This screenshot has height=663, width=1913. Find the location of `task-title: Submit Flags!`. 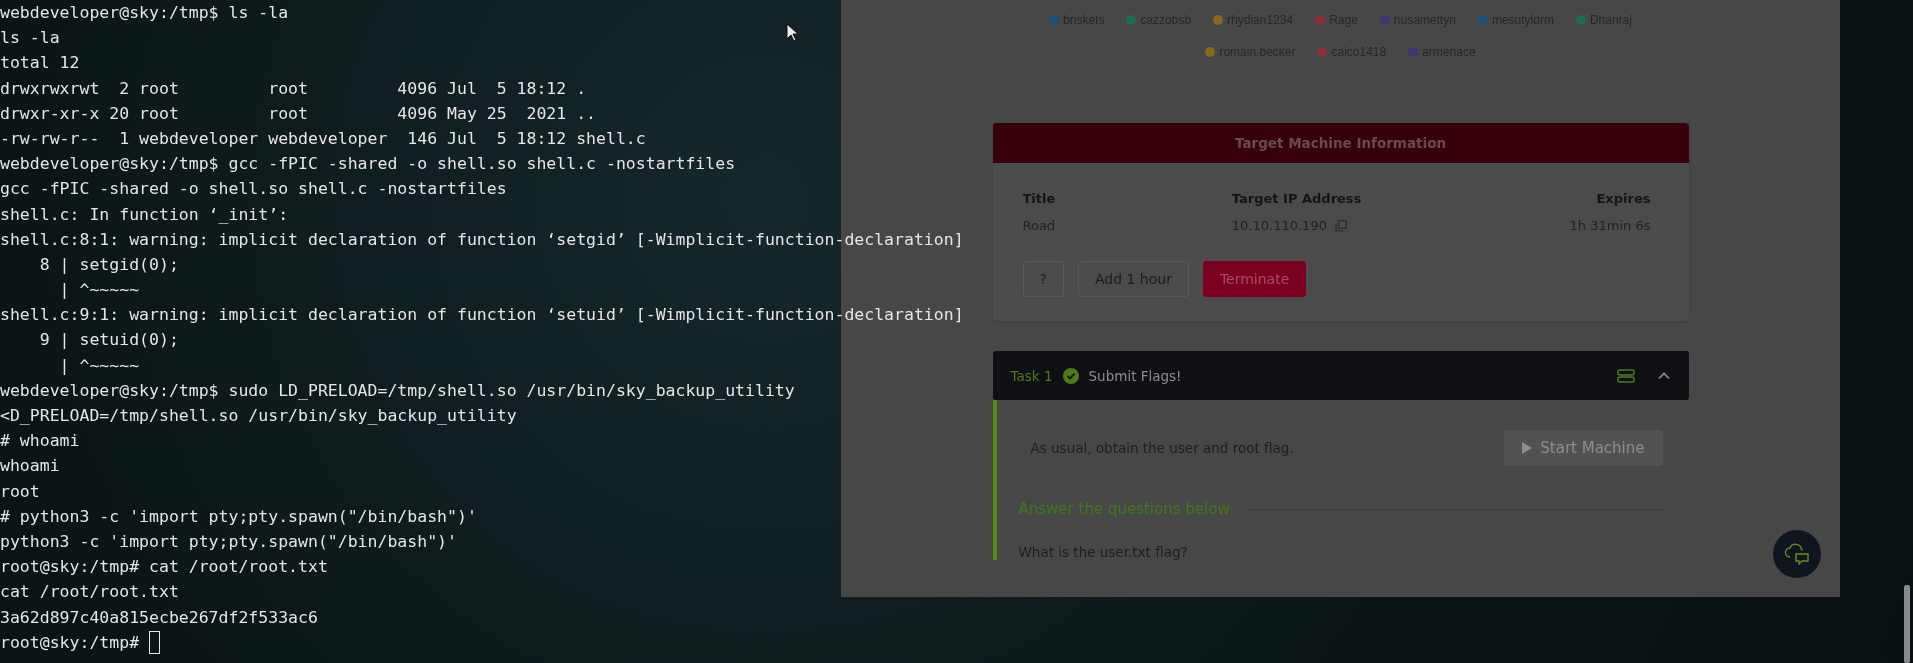

task-title: Submit Flags! is located at coordinates (1135, 375).